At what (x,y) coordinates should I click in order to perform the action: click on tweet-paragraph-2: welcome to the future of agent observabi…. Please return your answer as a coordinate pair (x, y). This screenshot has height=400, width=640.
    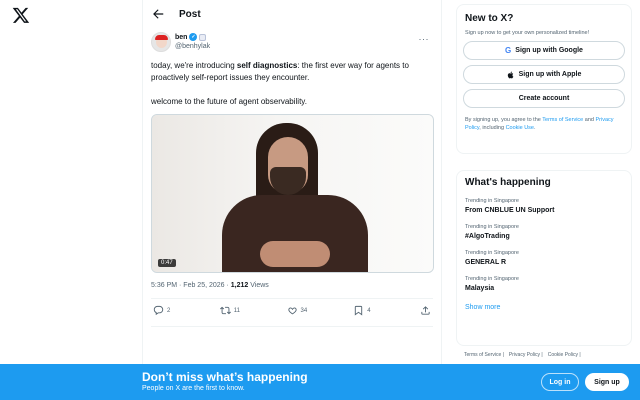
    Looking at the image, I should click on (229, 101).